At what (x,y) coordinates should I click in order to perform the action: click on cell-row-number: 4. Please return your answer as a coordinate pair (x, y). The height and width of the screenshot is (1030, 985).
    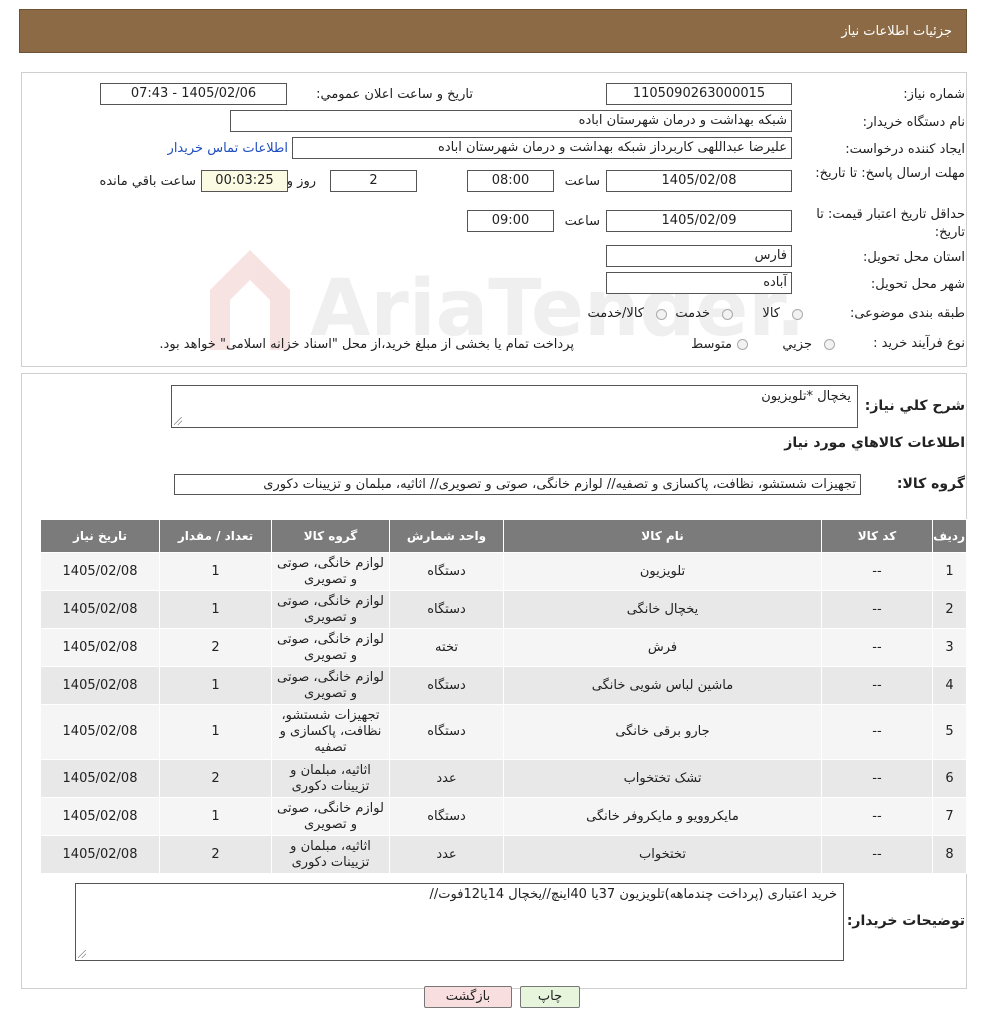
    Looking at the image, I should click on (949, 685).